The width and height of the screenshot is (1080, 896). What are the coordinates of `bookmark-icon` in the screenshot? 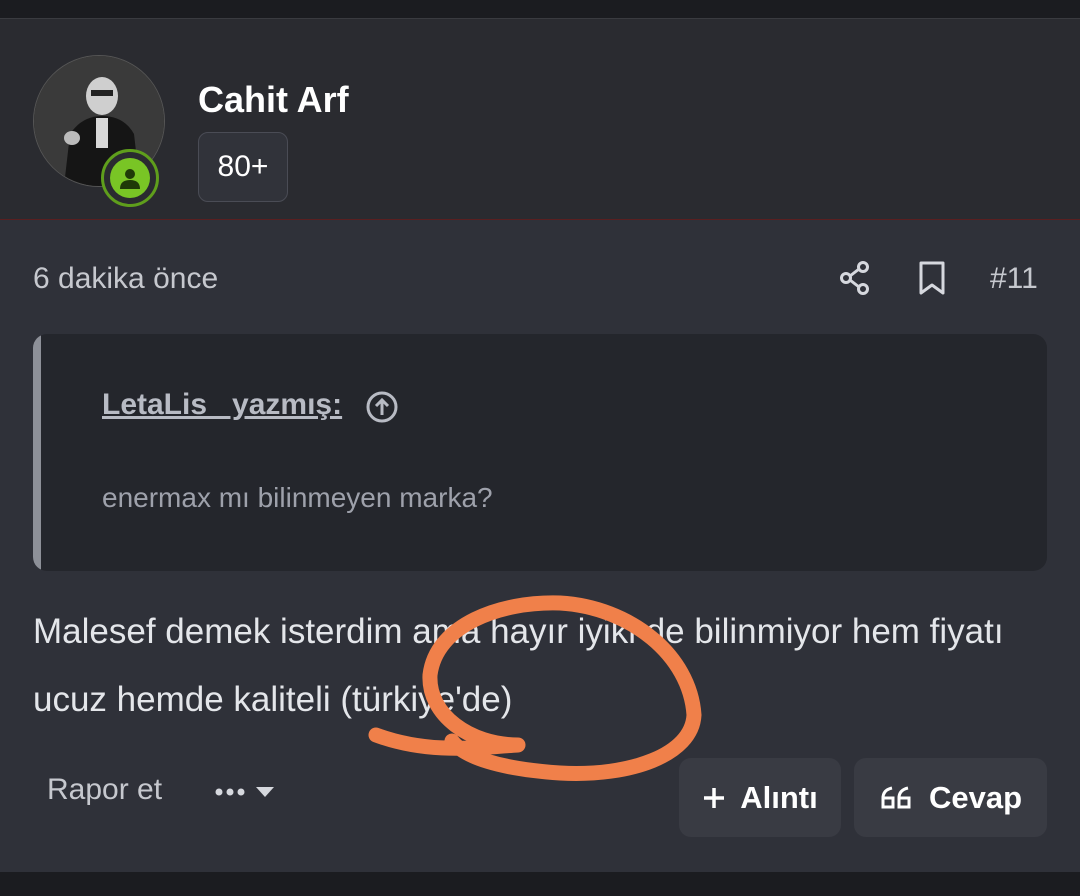 It's located at (932, 278).